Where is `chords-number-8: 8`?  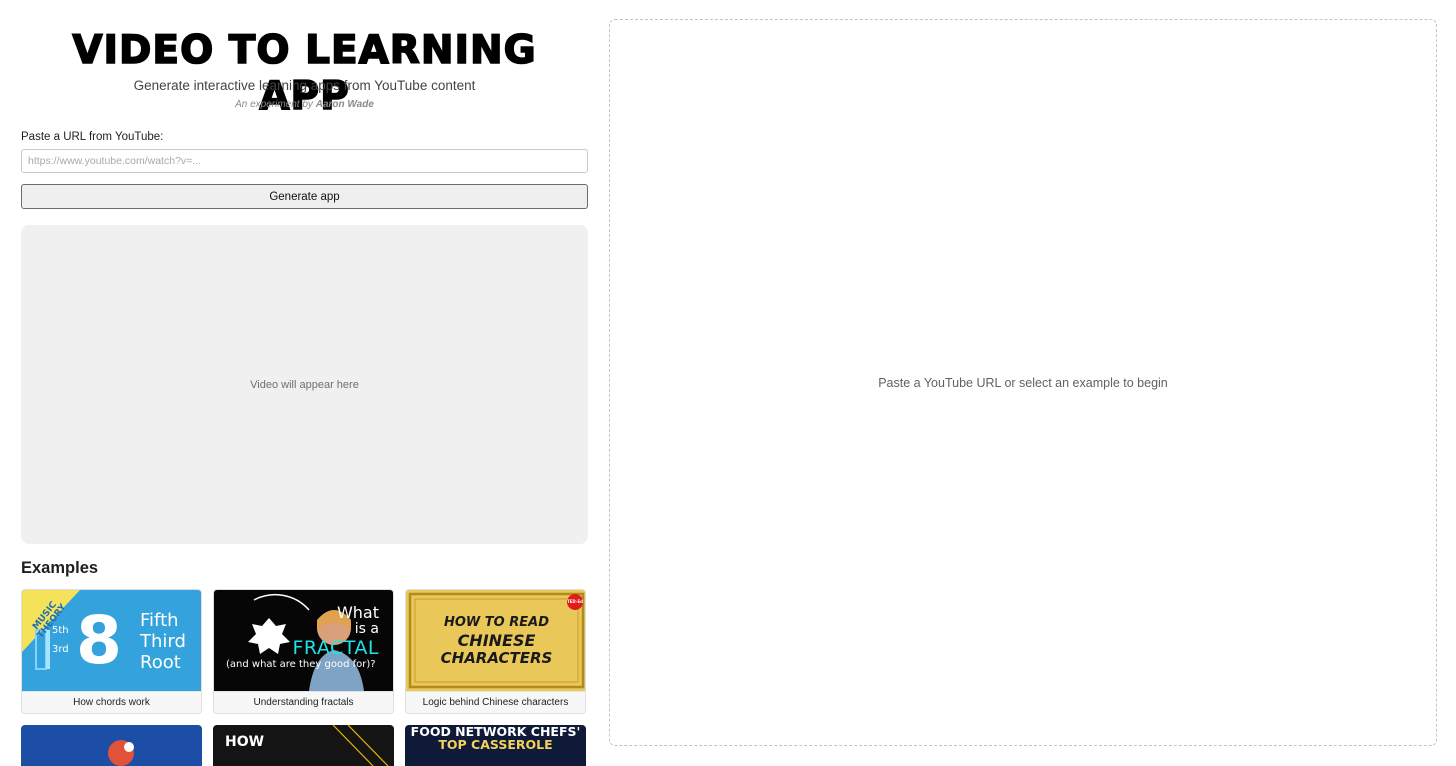
chords-number-8: 8 is located at coordinates (99, 640).